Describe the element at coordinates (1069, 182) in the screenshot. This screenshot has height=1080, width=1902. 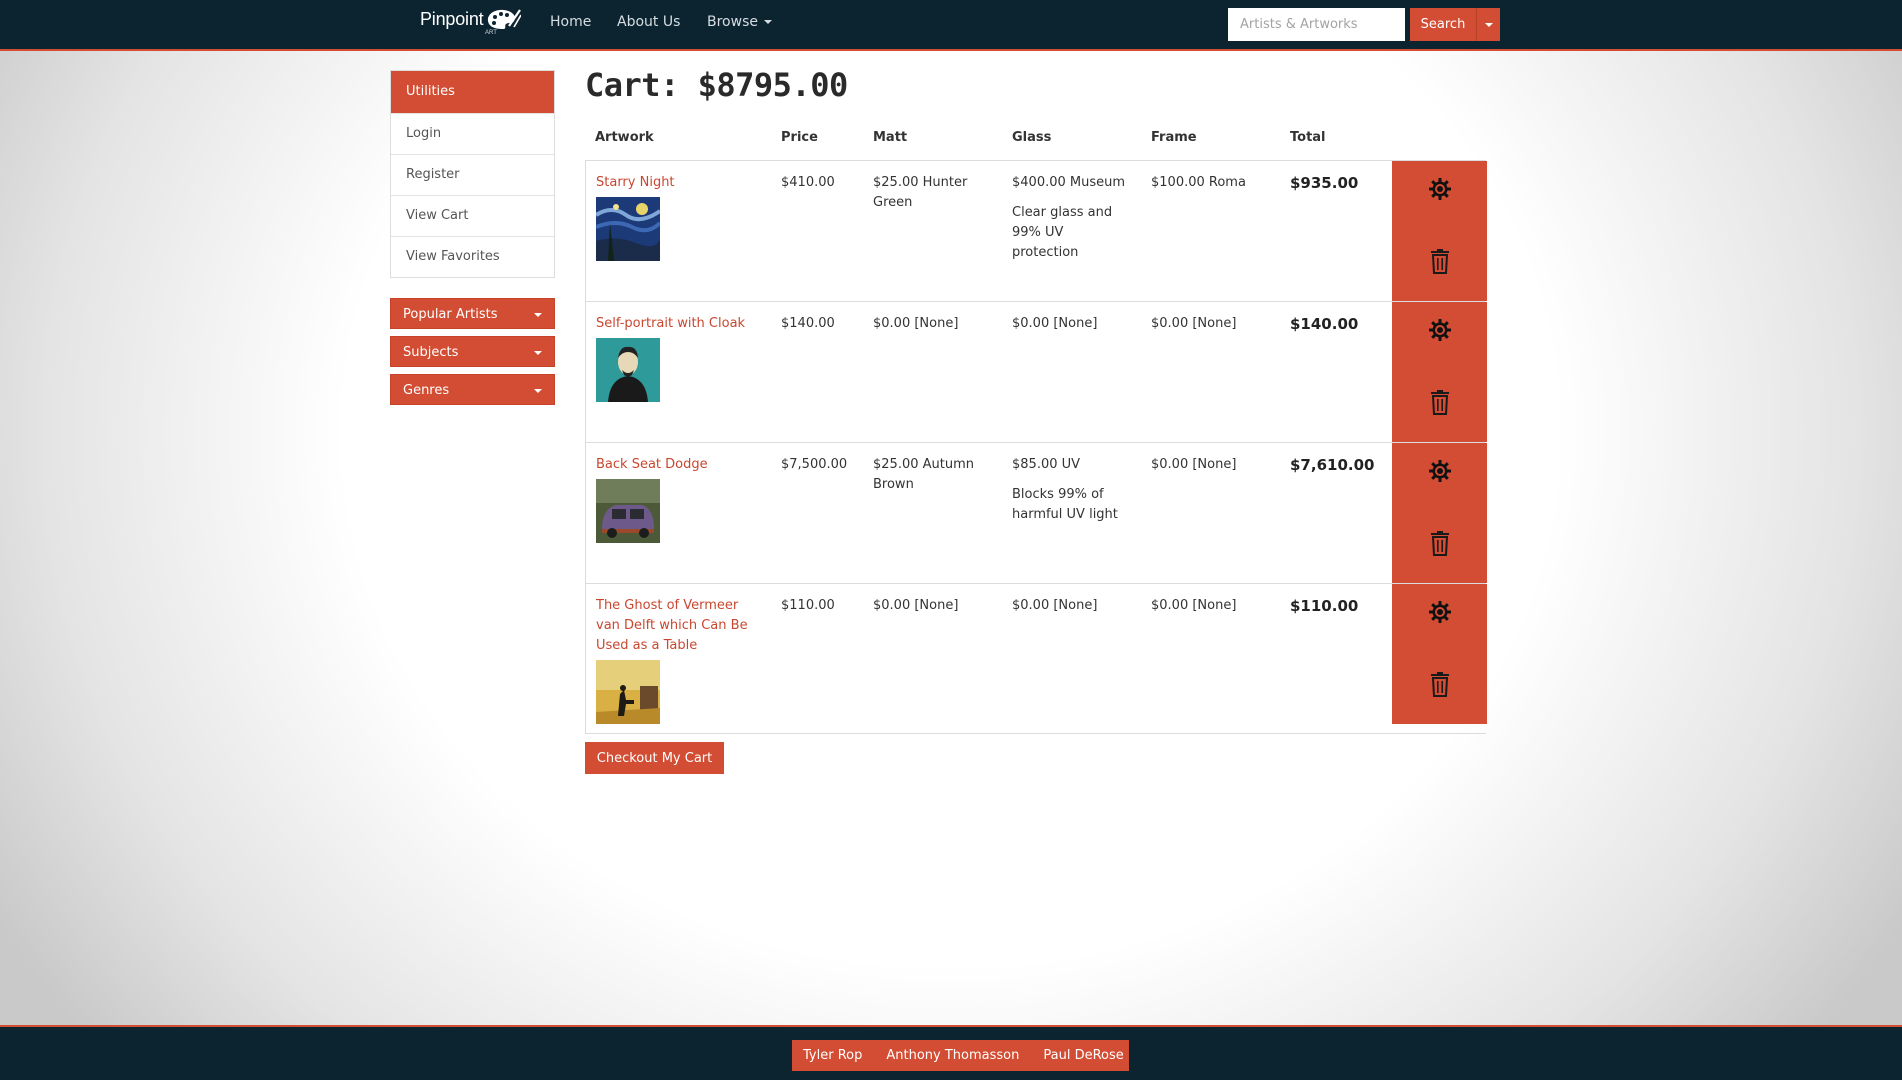
I see `glass-option: $400.00 Museum` at that location.